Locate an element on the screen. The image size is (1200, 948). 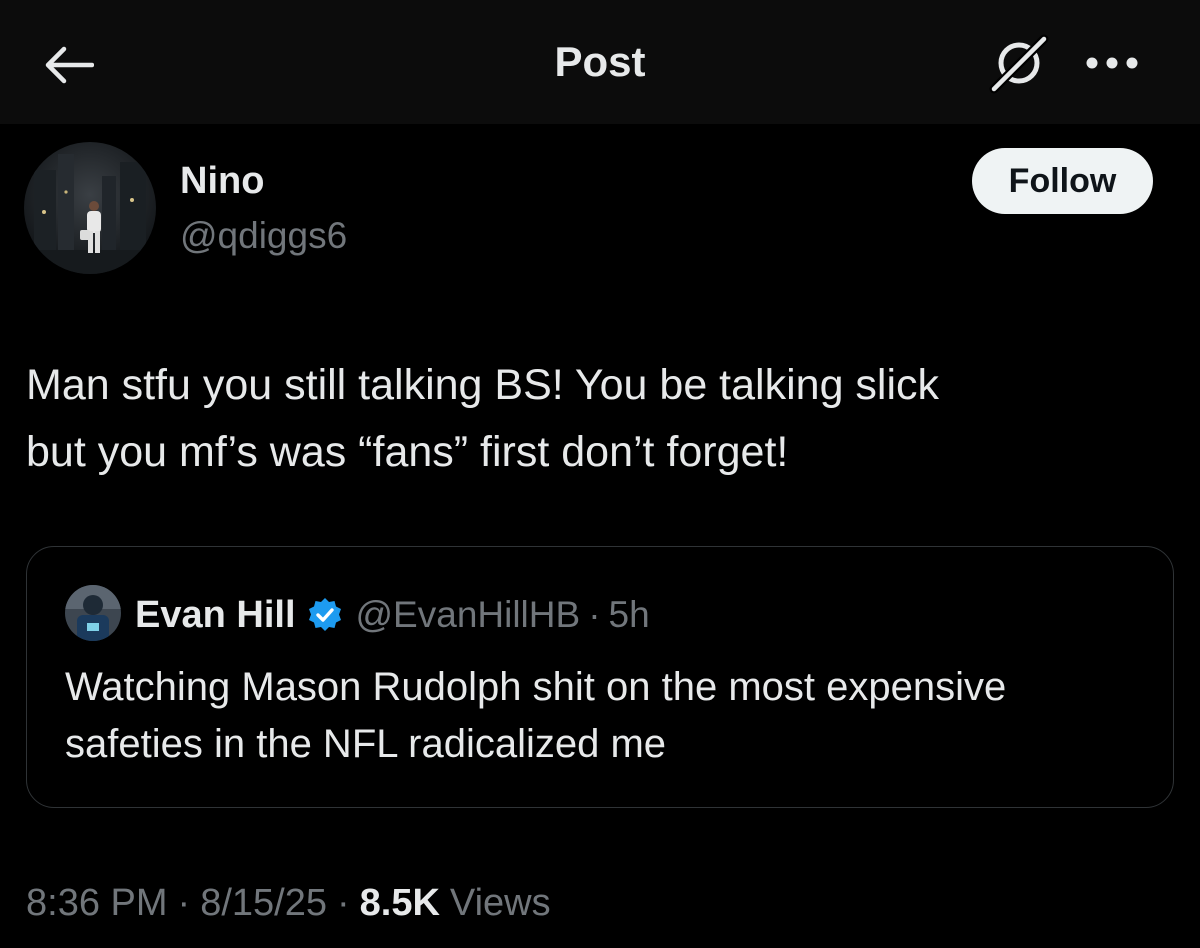
more-options-button is located at coordinates (1112, 63).